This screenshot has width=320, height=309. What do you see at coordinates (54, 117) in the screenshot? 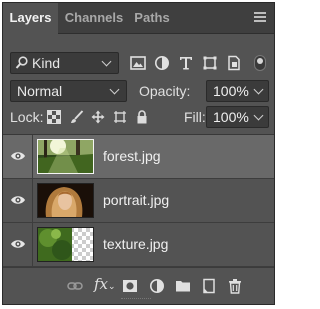
I see `lock-transparent-pixels-icon` at bounding box center [54, 117].